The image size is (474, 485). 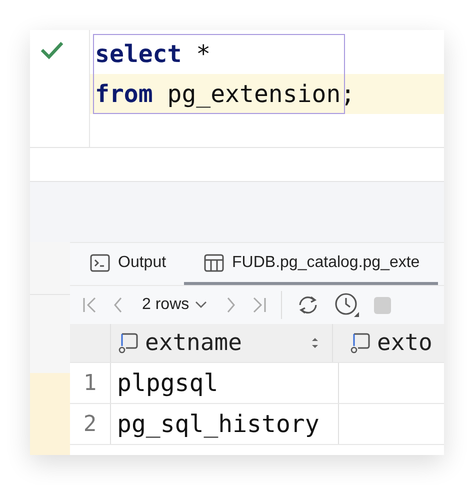 What do you see at coordinates (347, 305) in the screenshot?
I see `clock-icon` at bounding box center [347, 305].